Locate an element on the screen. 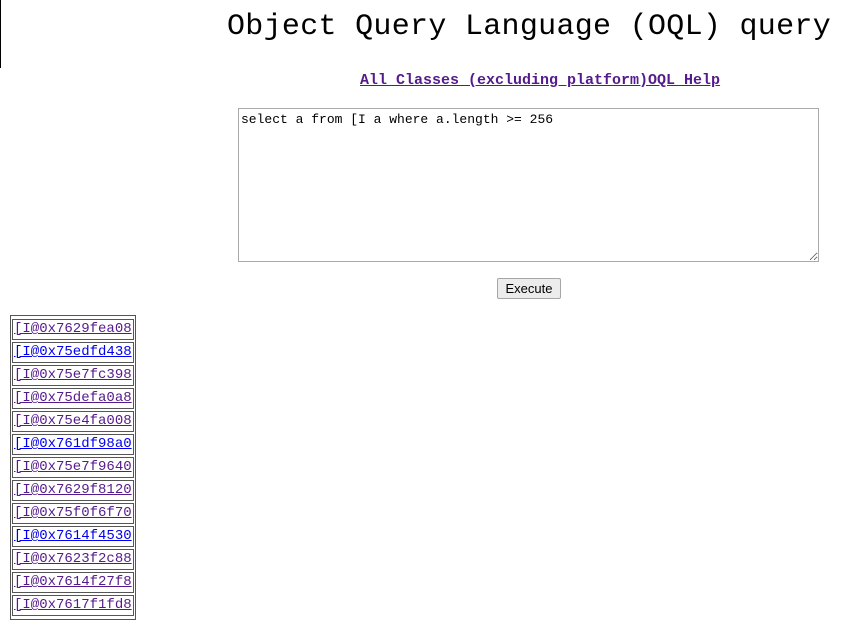 This screenshot has width=853, height=629. result-object-link: [I@0x7614f27f8 is located at coordinates (73, 582).